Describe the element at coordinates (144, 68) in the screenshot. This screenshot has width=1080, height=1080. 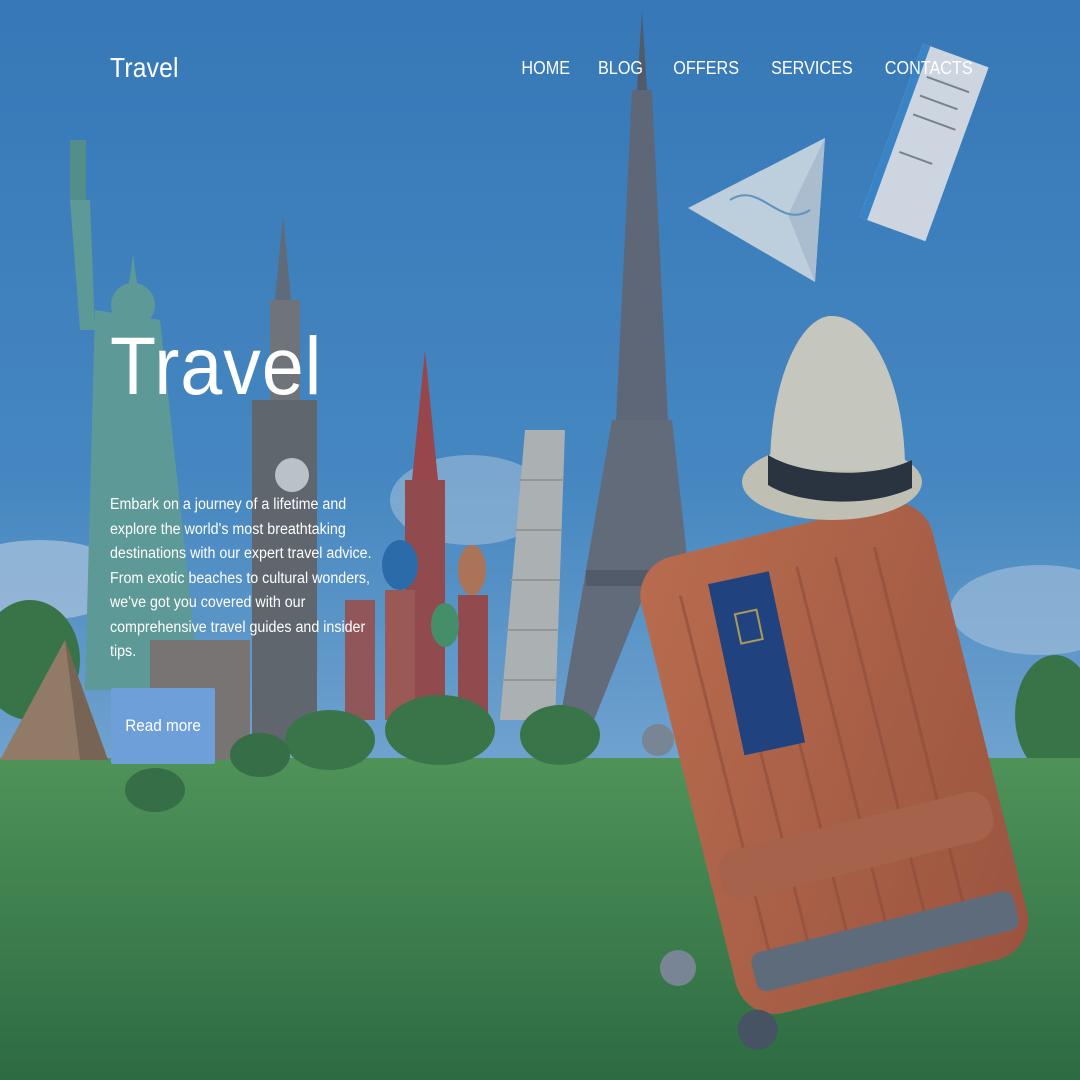
I see `site-logo: Travel` at that location.